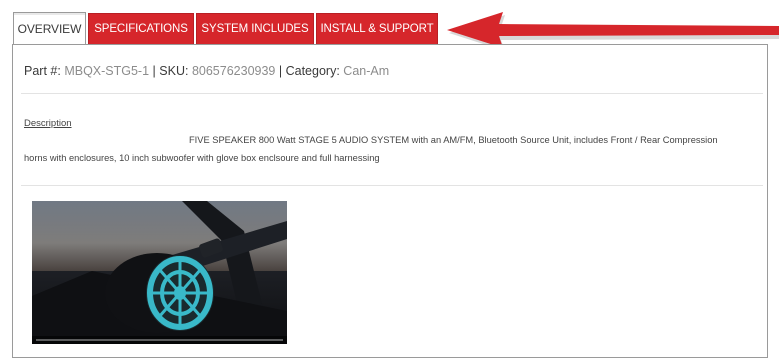 The width and height of the screenshot is (779, 364). What do you see at coordinates (42, 71) in the screenshot?
I see `part-label: Part #:` at bounding box center [42, 71].